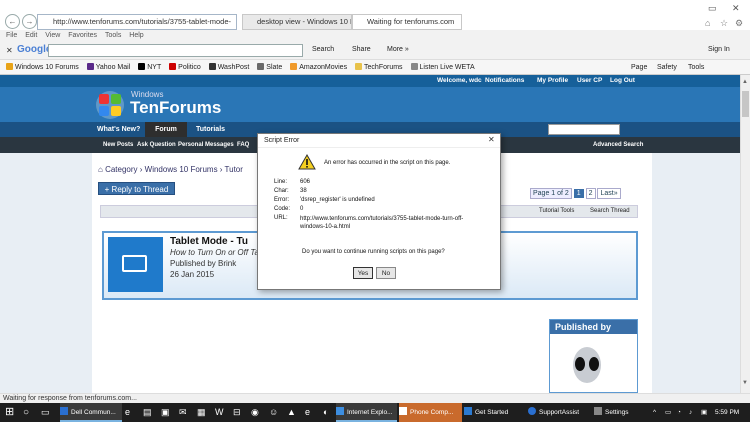 The height and width of the screenshot is (422, 750). What do you see at coordinates (132, 412) in the screenshot?
I see `edge-icon: e` at bounding box center [132, 412].